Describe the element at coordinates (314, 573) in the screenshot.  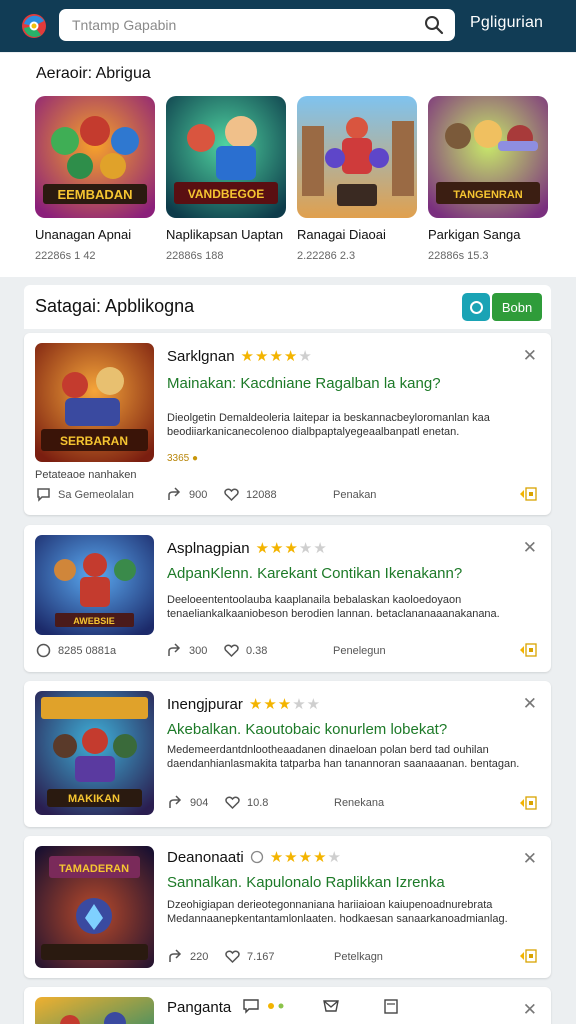
I see `card-headline: AdpanKlenn. Karekant Contikan Ikenakann?` at that location.